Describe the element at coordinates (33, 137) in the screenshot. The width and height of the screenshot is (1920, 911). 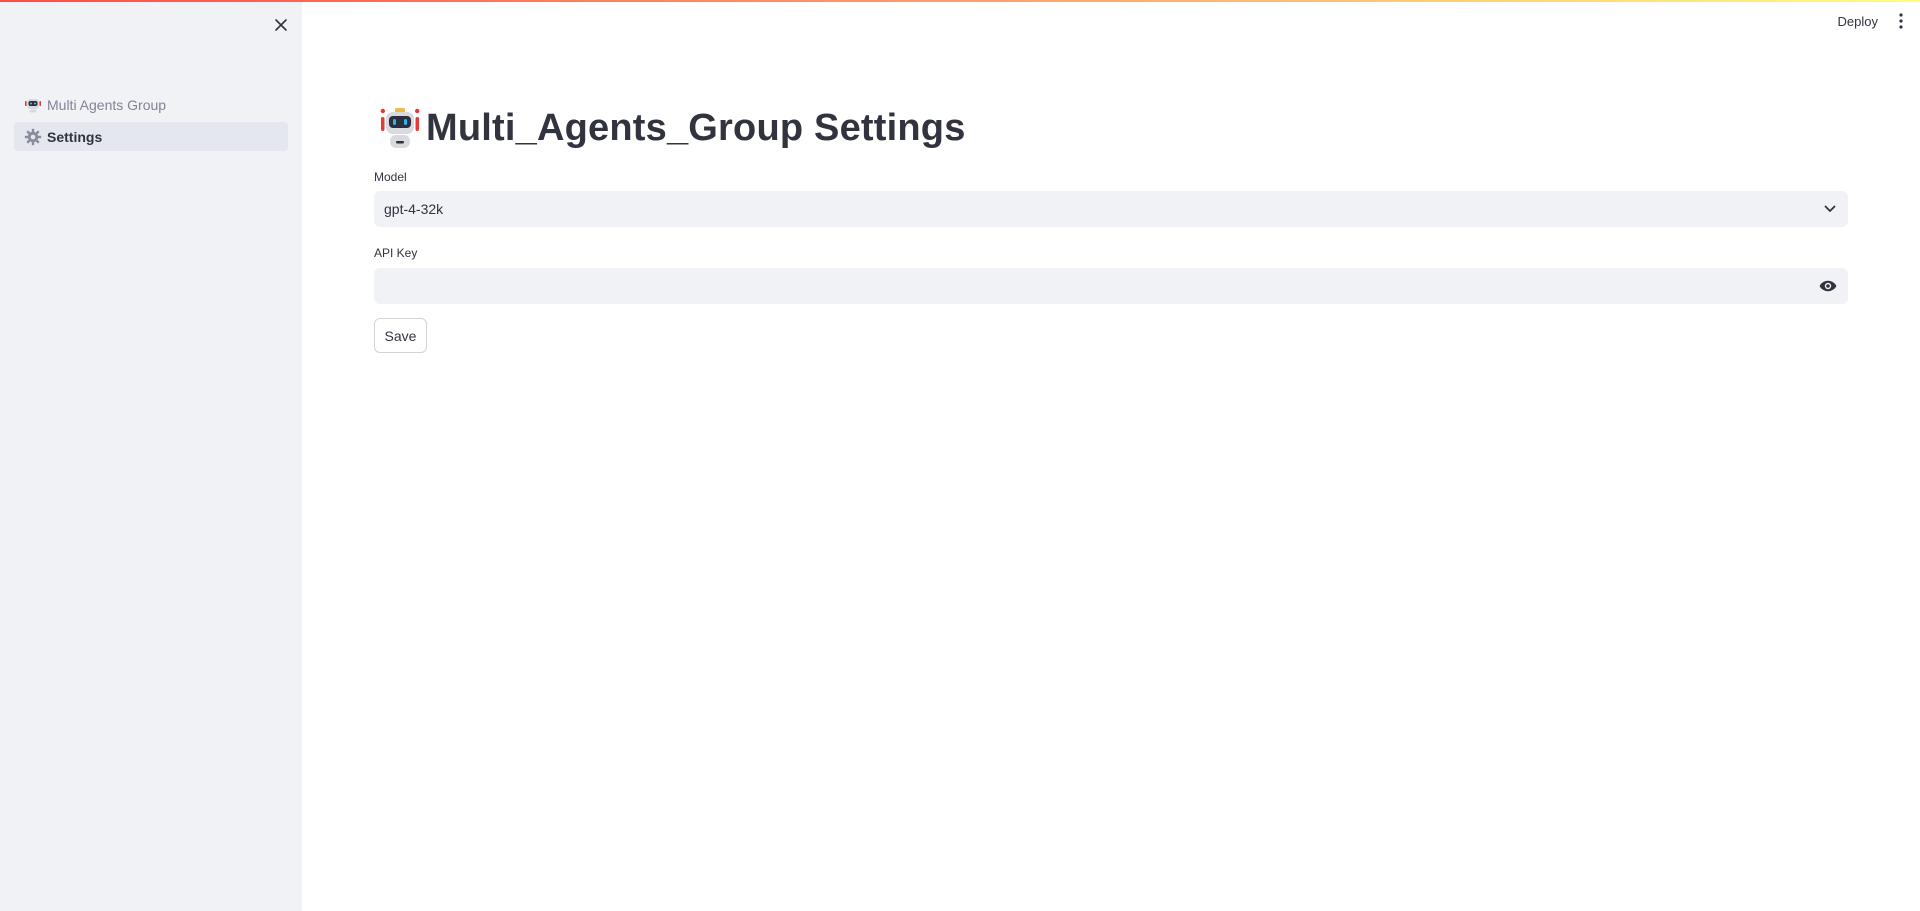
I see `gear-icon` at that location.